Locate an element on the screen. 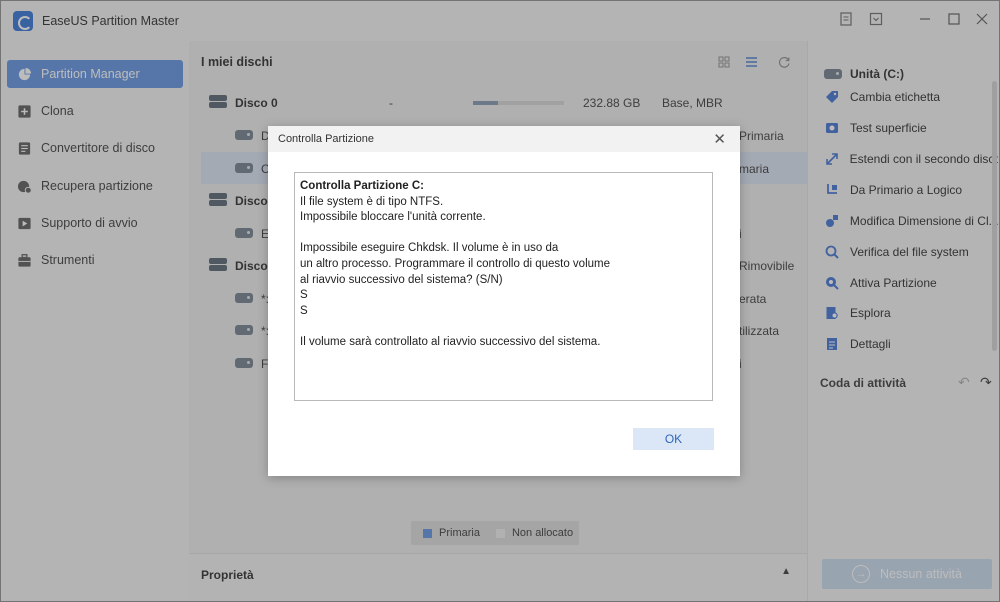 This screenshot has width=1000, height=602. dialog-line: al riavvio successivo del sistema? (S/N) is located at coordinates (401, 279).